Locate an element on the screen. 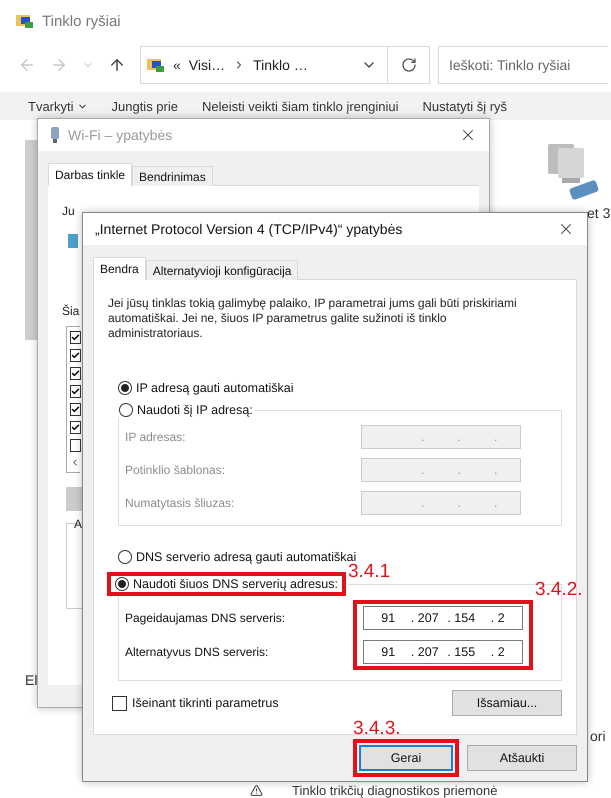  warning-icon is located at coordinates (256, 790).